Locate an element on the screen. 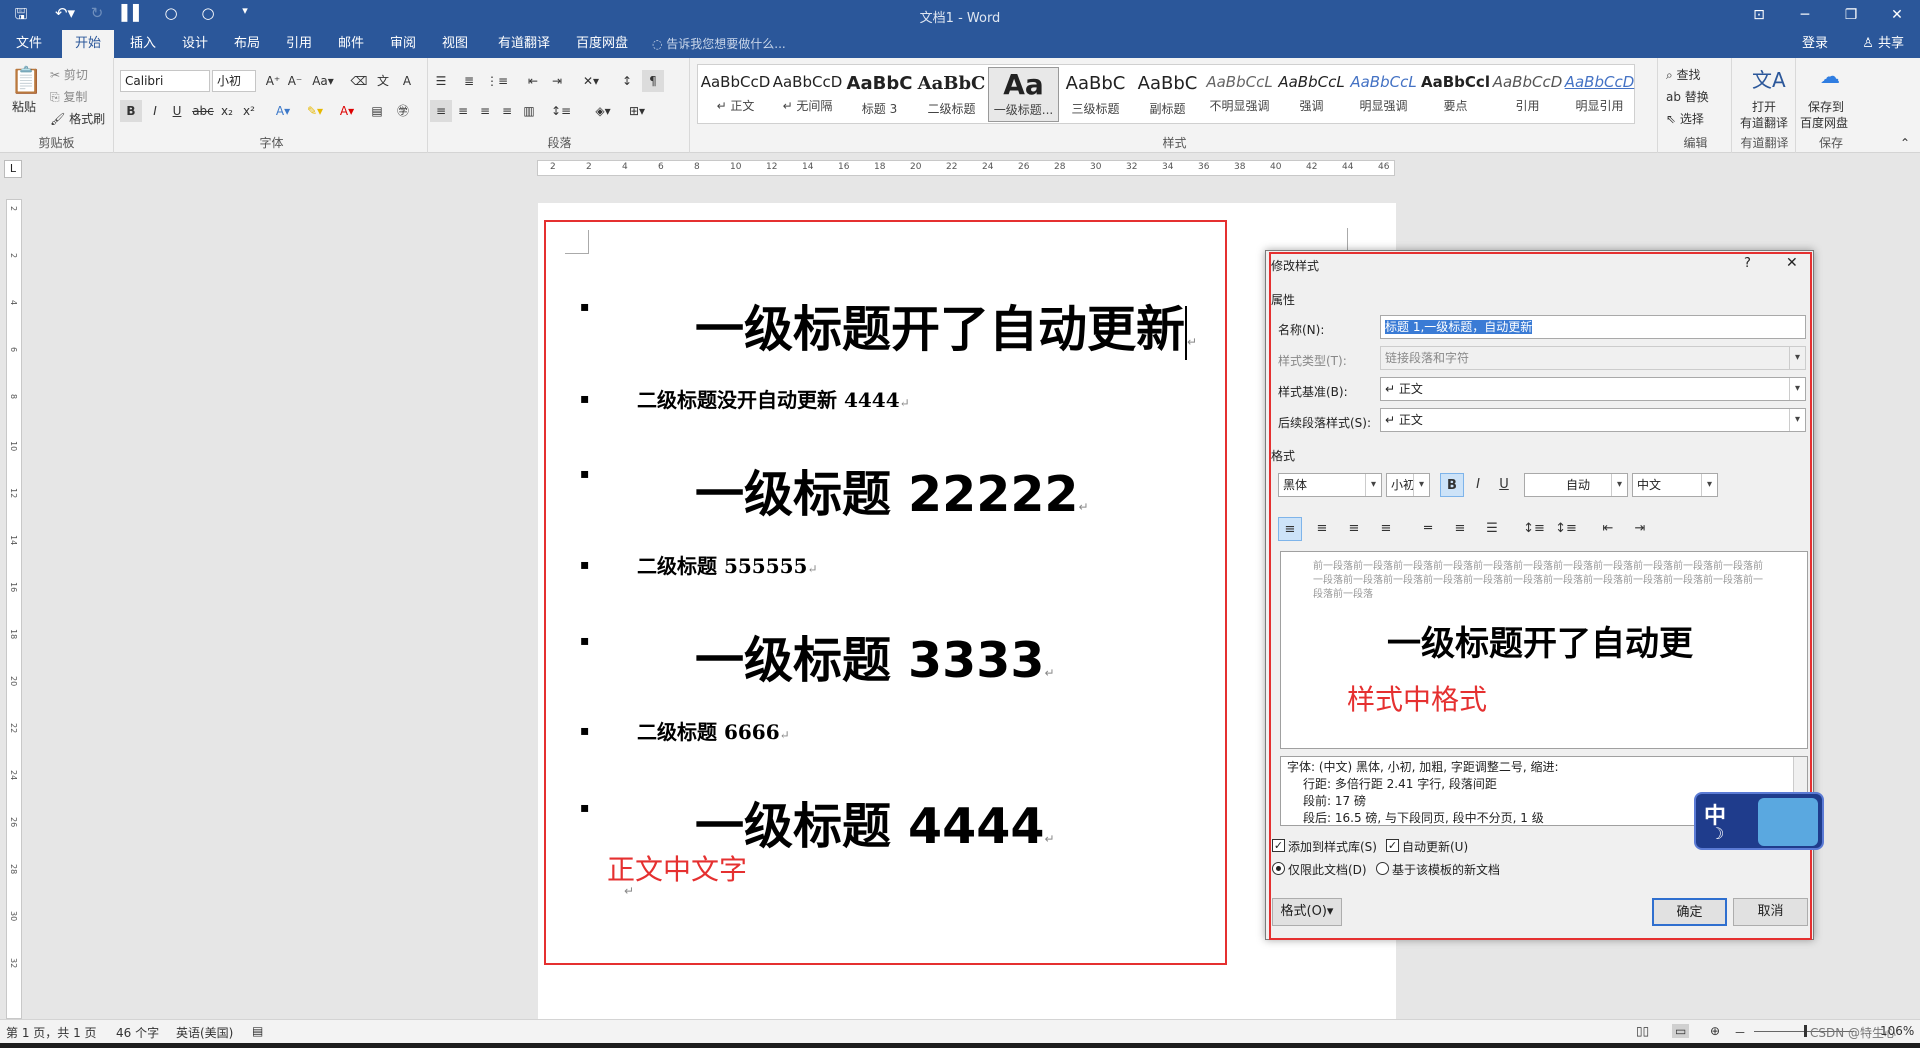  numbering-icon: ≣ is located at coordinates (469, 81).